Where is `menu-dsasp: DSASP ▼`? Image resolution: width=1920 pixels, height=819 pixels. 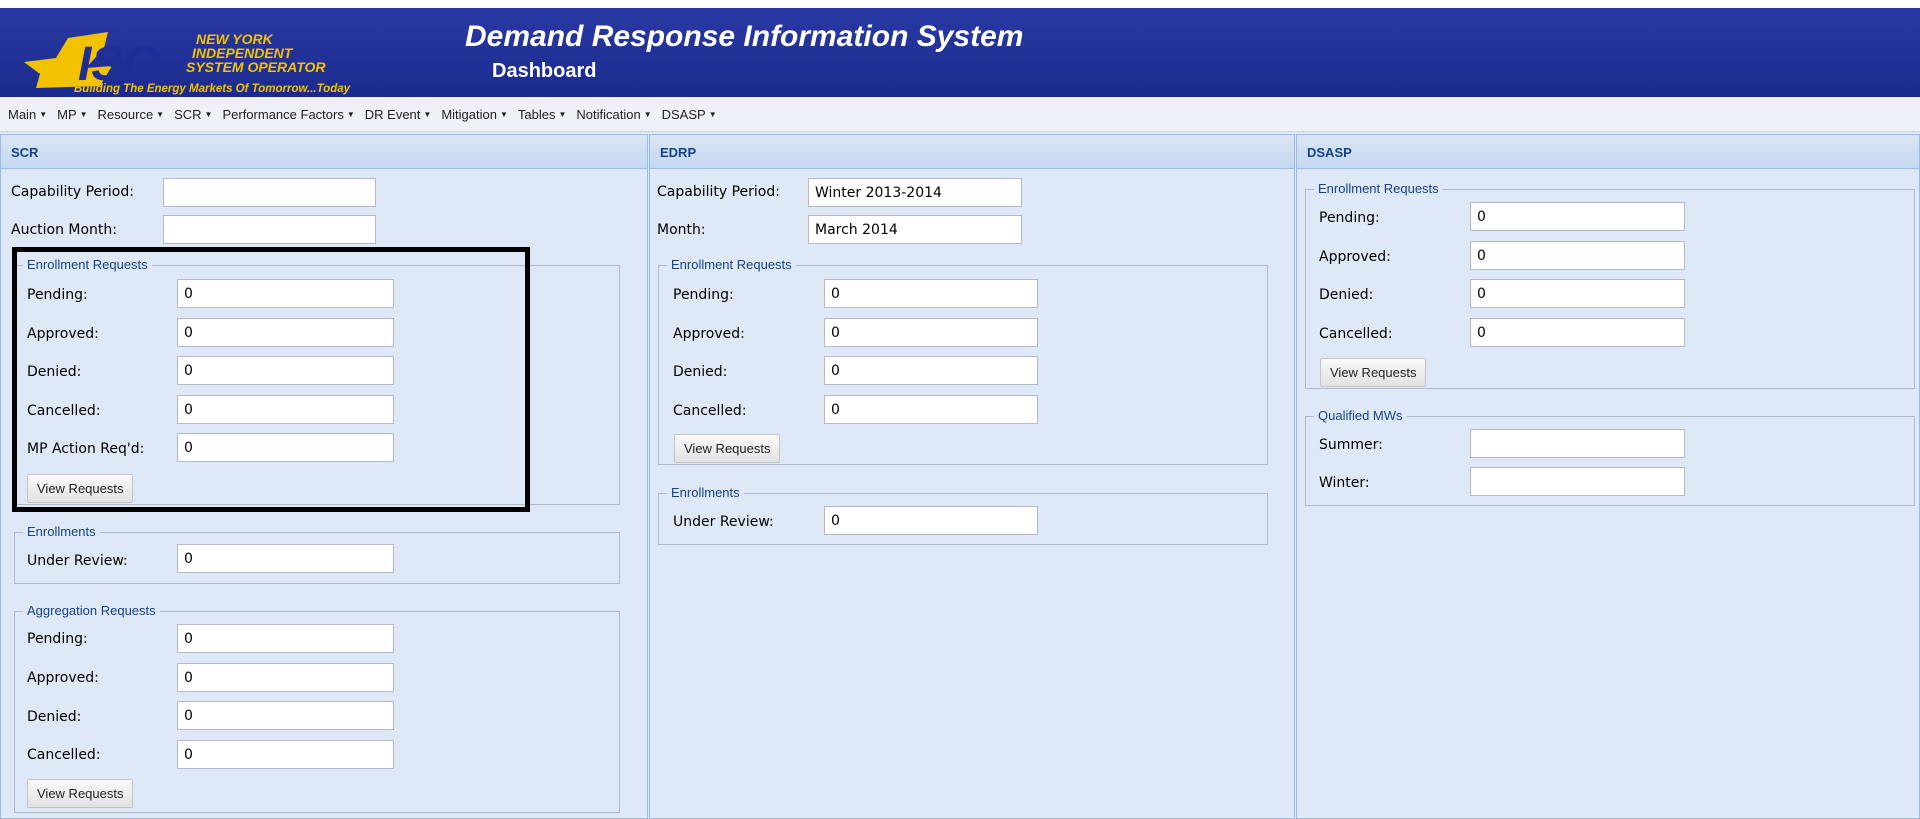
menu-dsasp: DSASP ▼ is located at coordinates (689, 114).